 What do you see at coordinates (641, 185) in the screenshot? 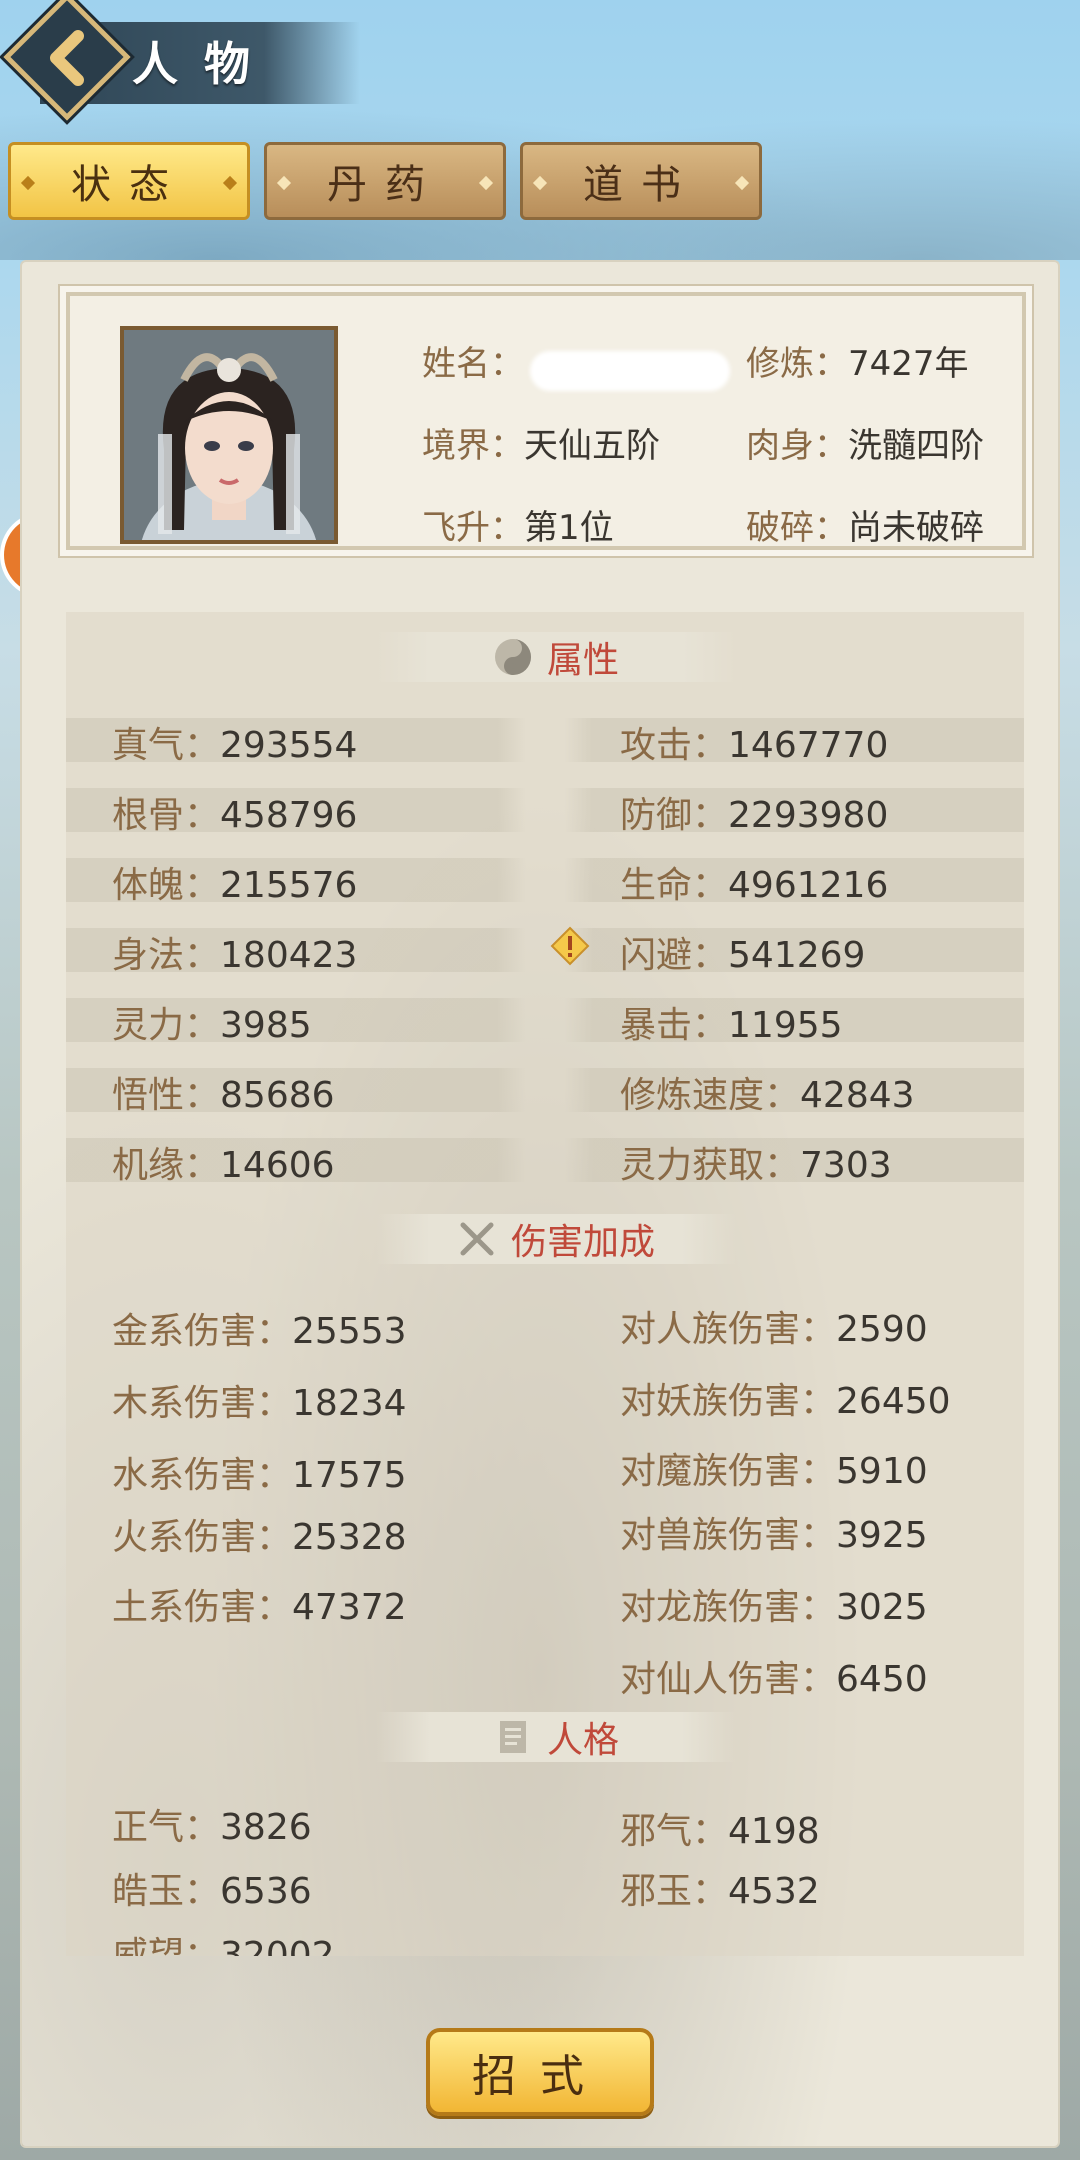
I see `tab-label: 道书` at bounding box center [641, 185].